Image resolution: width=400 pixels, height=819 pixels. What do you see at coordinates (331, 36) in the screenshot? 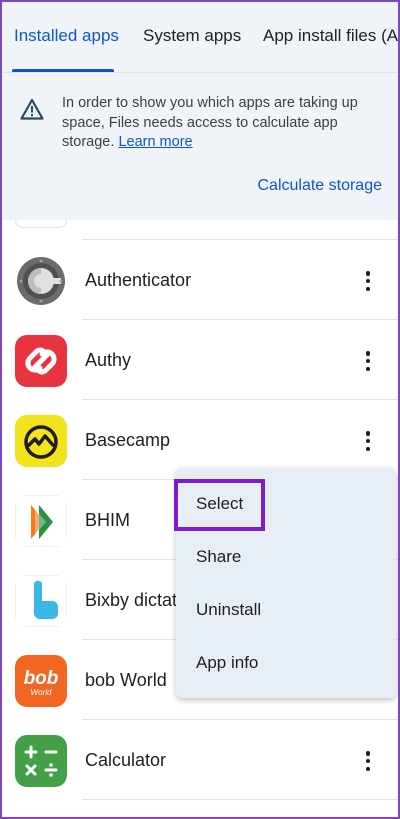
I see `tab-app-install-files: App install files (AP` at bounding box center [331, 36].